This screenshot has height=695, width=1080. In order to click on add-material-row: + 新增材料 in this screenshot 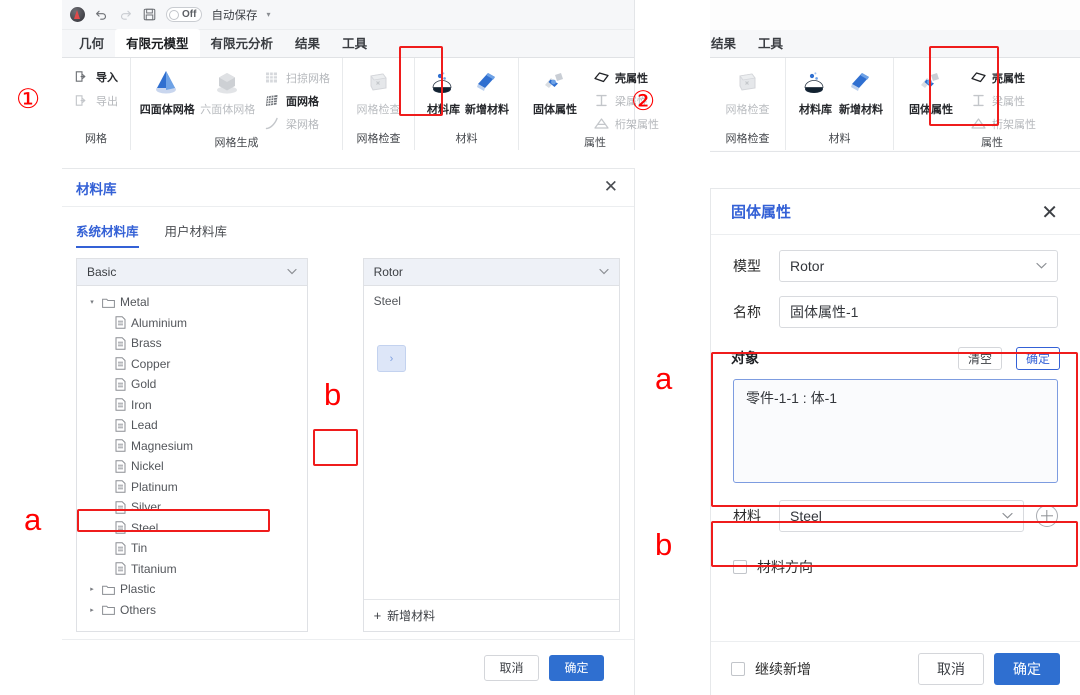, I will do `click(491, 615)`.